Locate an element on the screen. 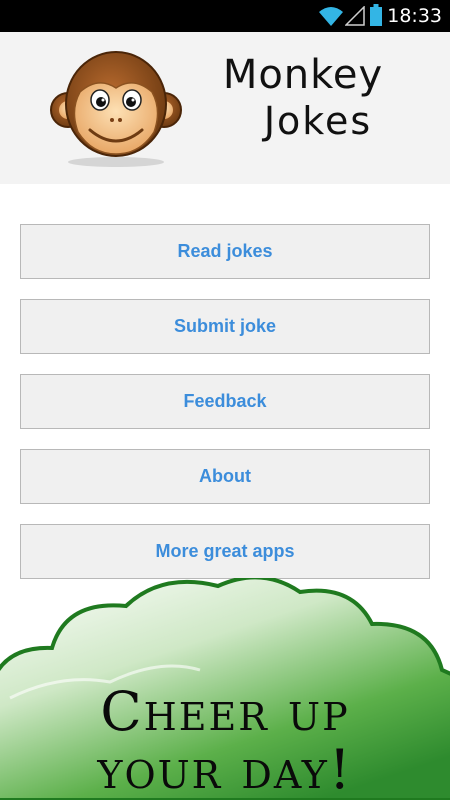 The height and width of the screenshot is (800, 450). monkey-face-icon is located at coordinates (116, 109).